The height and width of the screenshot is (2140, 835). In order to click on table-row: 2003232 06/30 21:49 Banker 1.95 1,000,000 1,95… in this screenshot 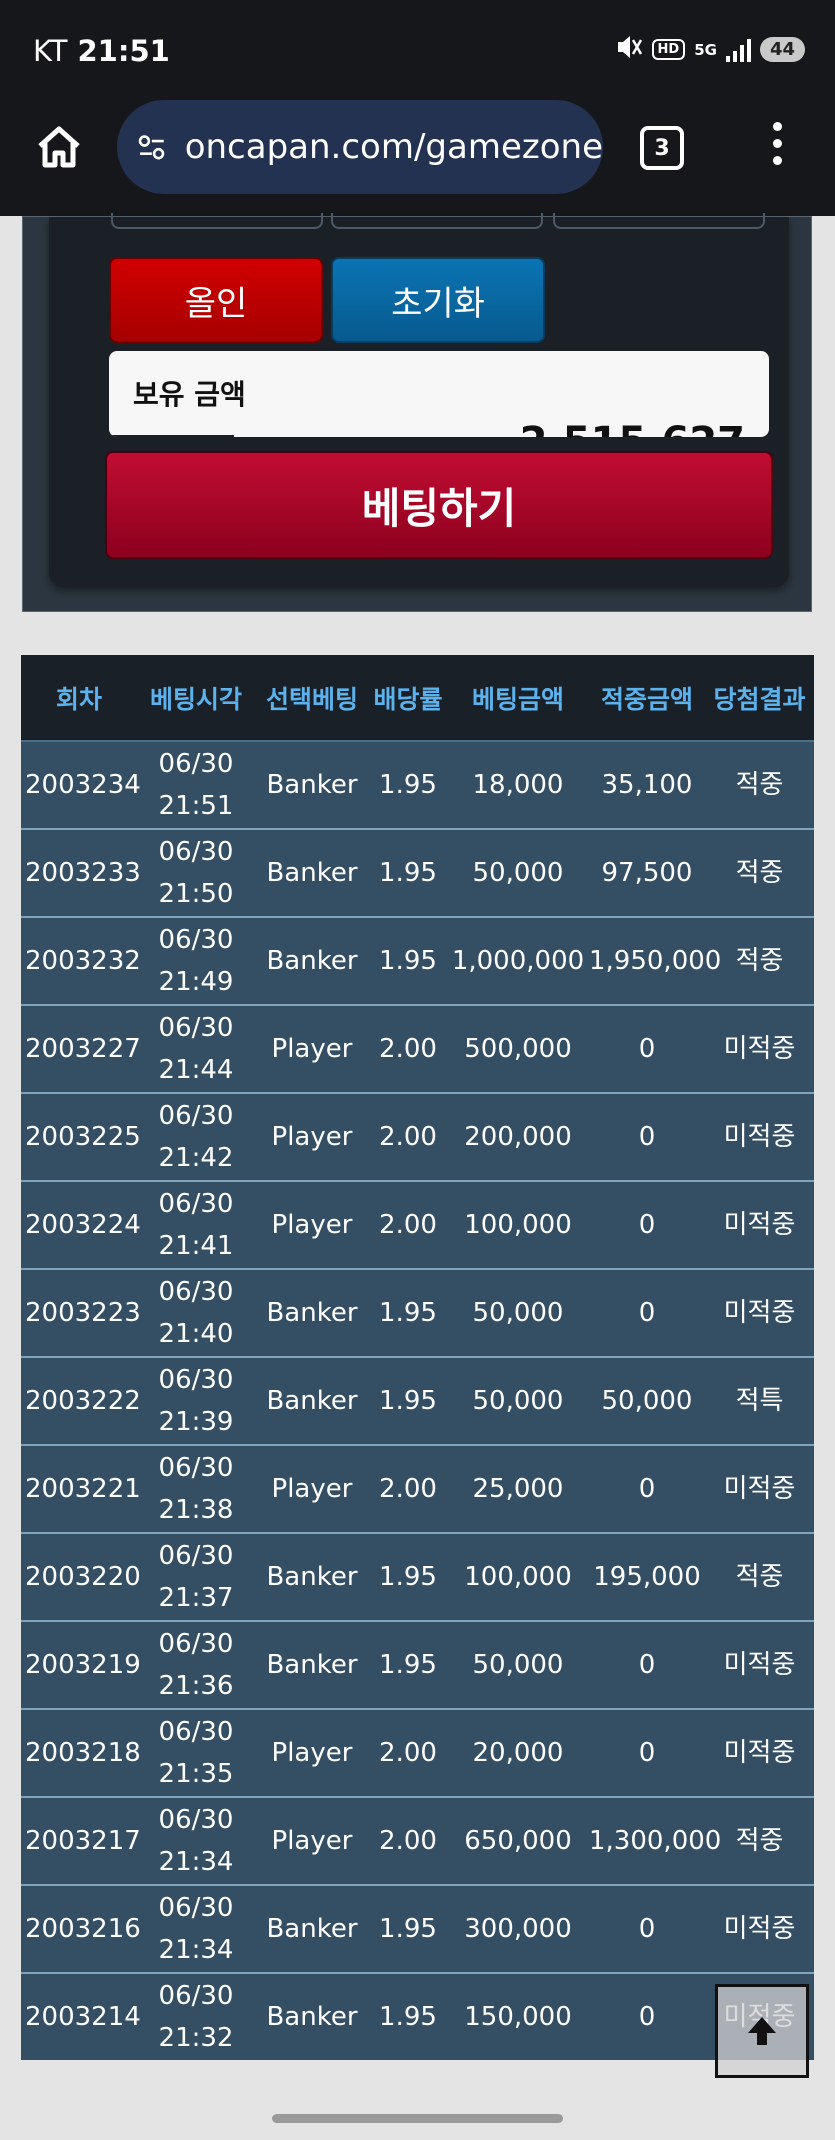, I will do `click(417, 960)`.